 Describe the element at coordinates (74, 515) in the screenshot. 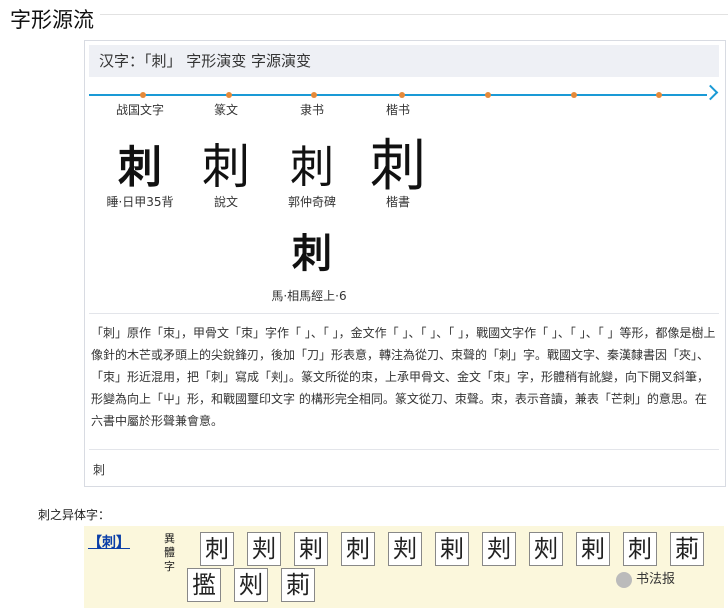

I see `variants-title: 刺之异体字：` at that location.